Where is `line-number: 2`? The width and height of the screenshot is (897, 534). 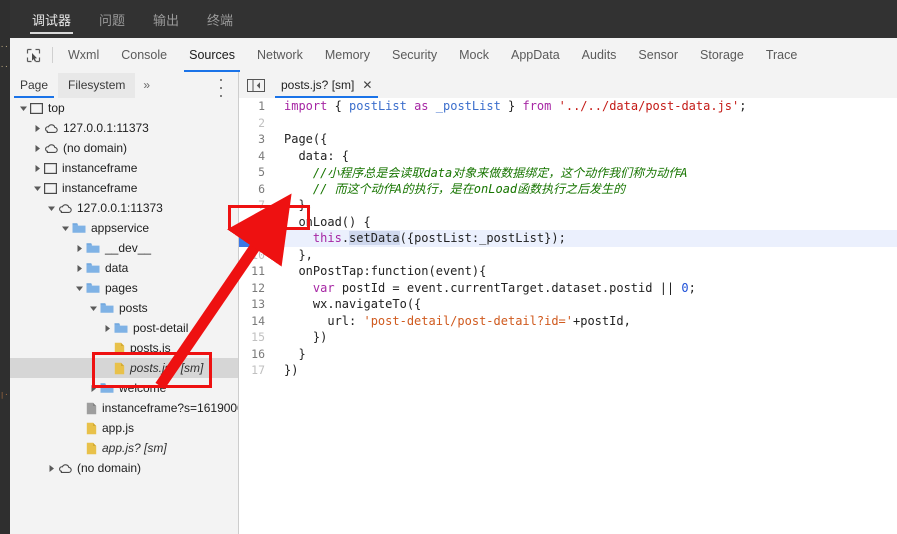 line-number: 2 is located at coordinates (252, 123).